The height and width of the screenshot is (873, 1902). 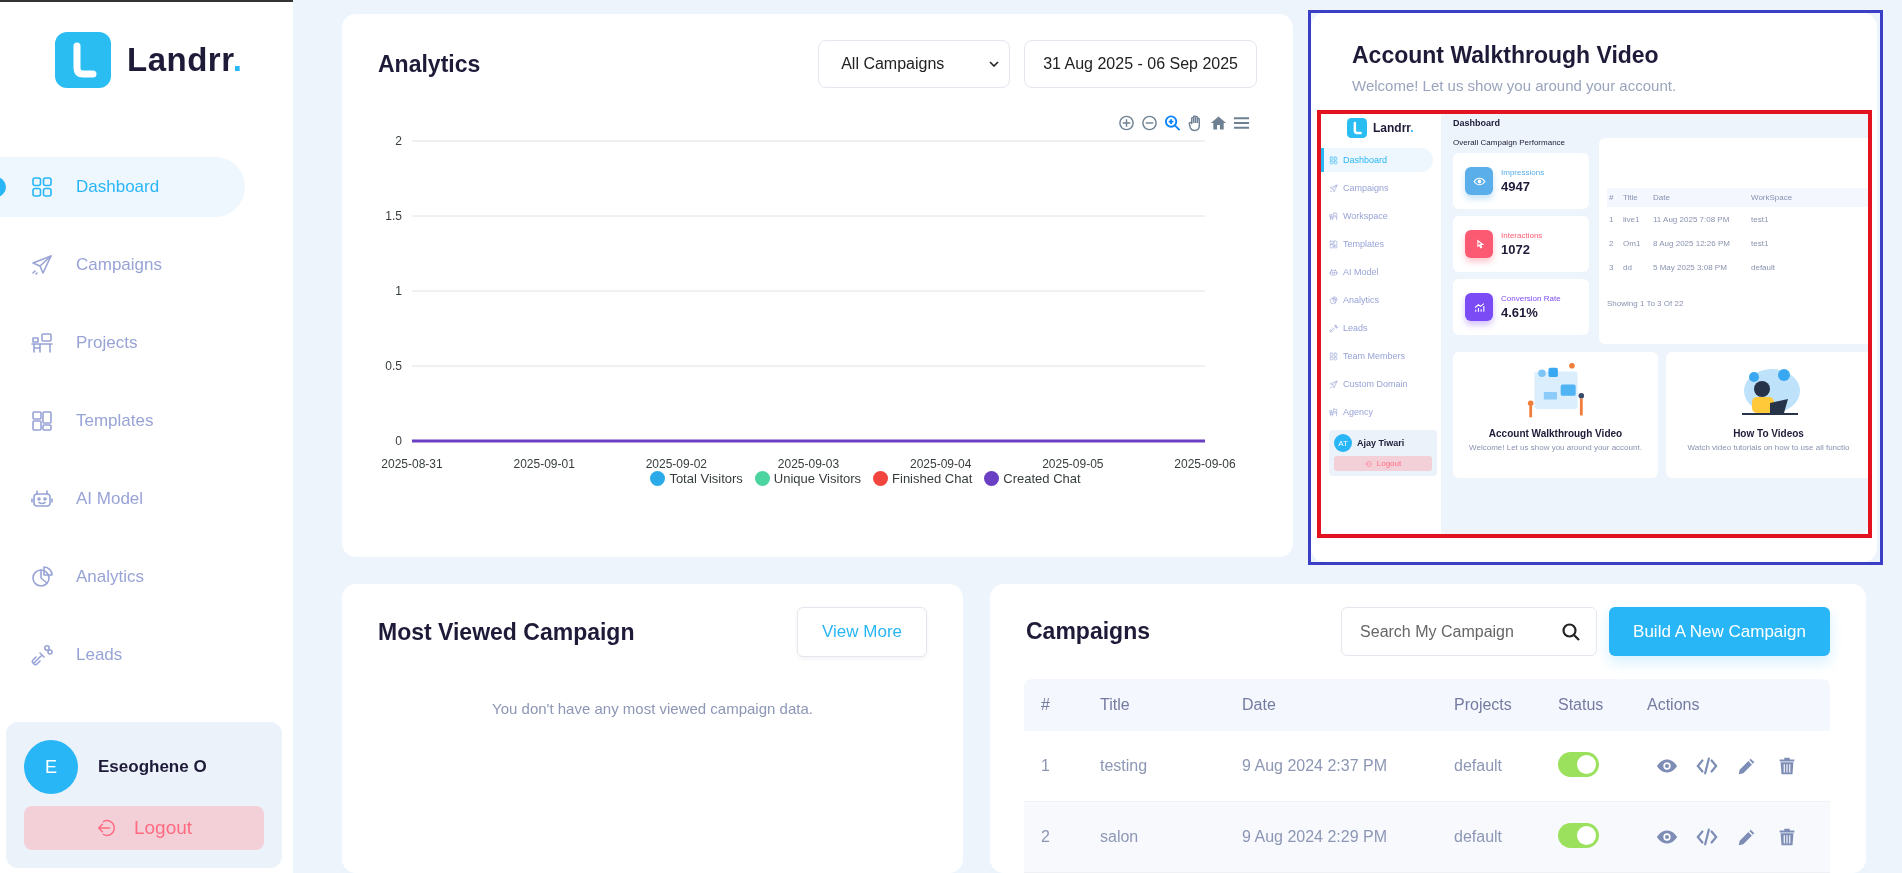 What do you see at coordinates (1477, 124) in the screenshot?
I see `page-heading: Dashboard` at bounding box center [1477, 124].